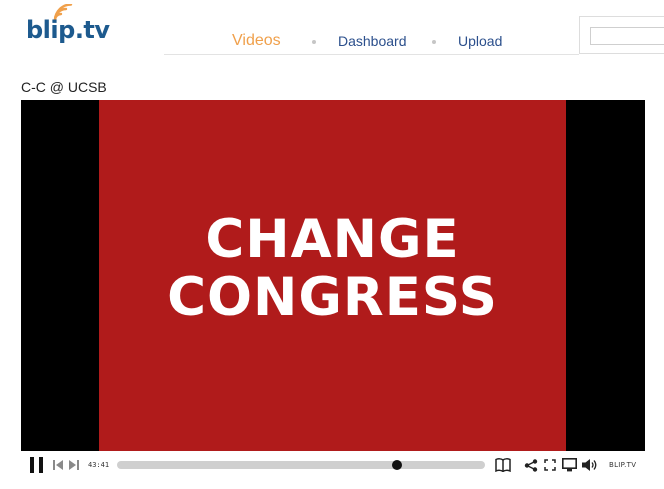  I want to click on main-nav: Videos Dashboard Upload, so click(371, 41).